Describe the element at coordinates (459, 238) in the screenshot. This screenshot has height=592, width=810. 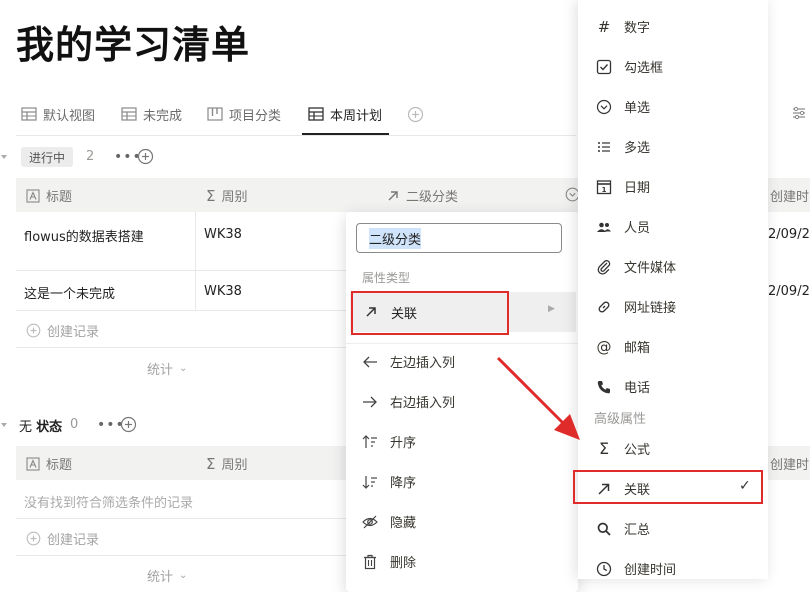
I see `property-name-input: 二级分类` at that location.